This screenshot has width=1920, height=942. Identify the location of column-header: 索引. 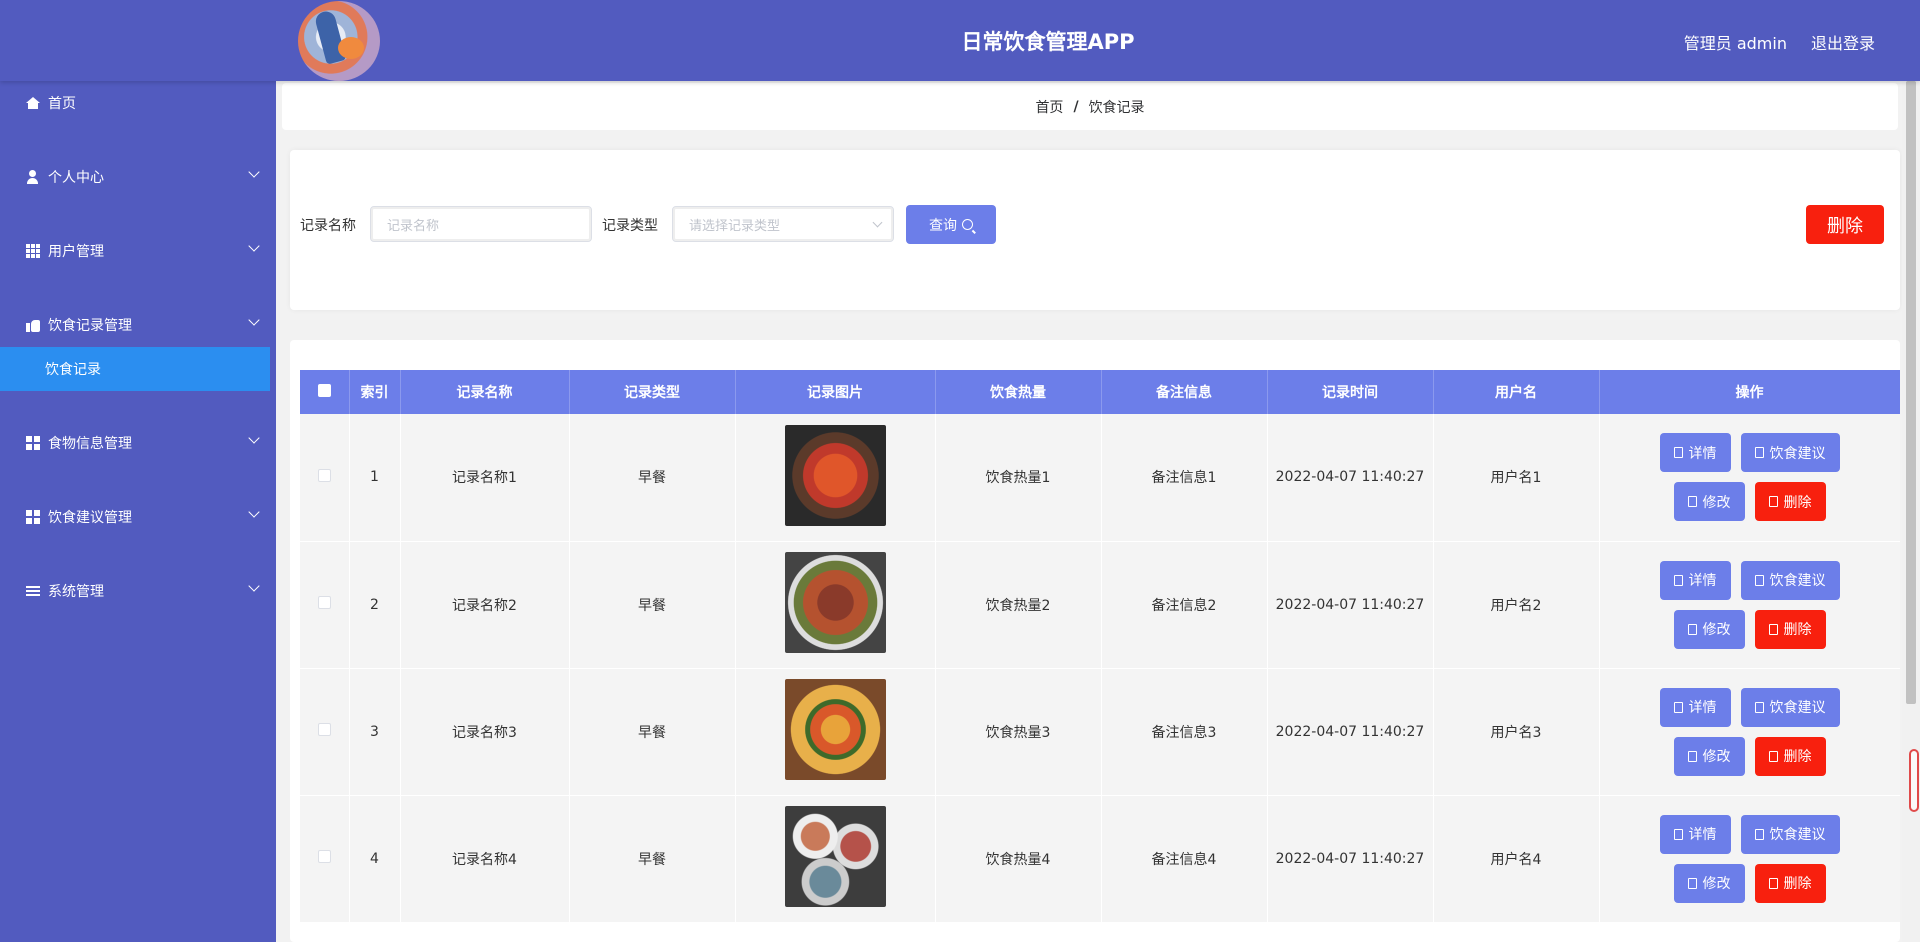
(375, 392).